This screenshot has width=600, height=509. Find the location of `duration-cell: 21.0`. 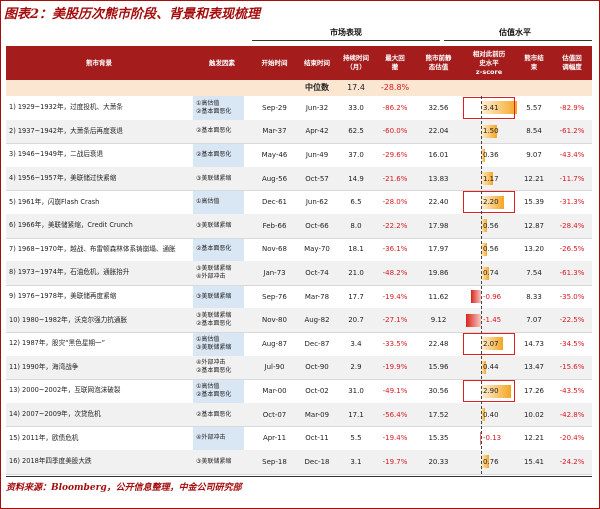

duration-cell: 21.0 is located at coordinates (356, 272).